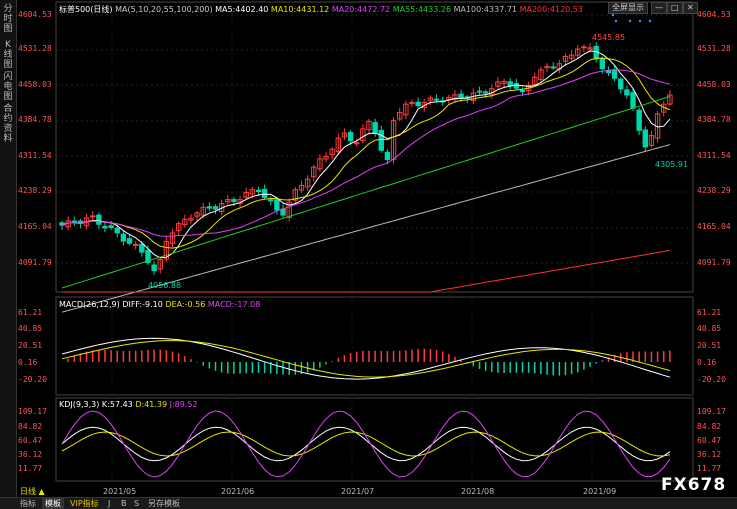 This screenshot has height=509, width=737. What do you see at coordinates (709, 312) in the screenshot?
I see `macd-label-right: 61.21` at bounding box center [709, 312].